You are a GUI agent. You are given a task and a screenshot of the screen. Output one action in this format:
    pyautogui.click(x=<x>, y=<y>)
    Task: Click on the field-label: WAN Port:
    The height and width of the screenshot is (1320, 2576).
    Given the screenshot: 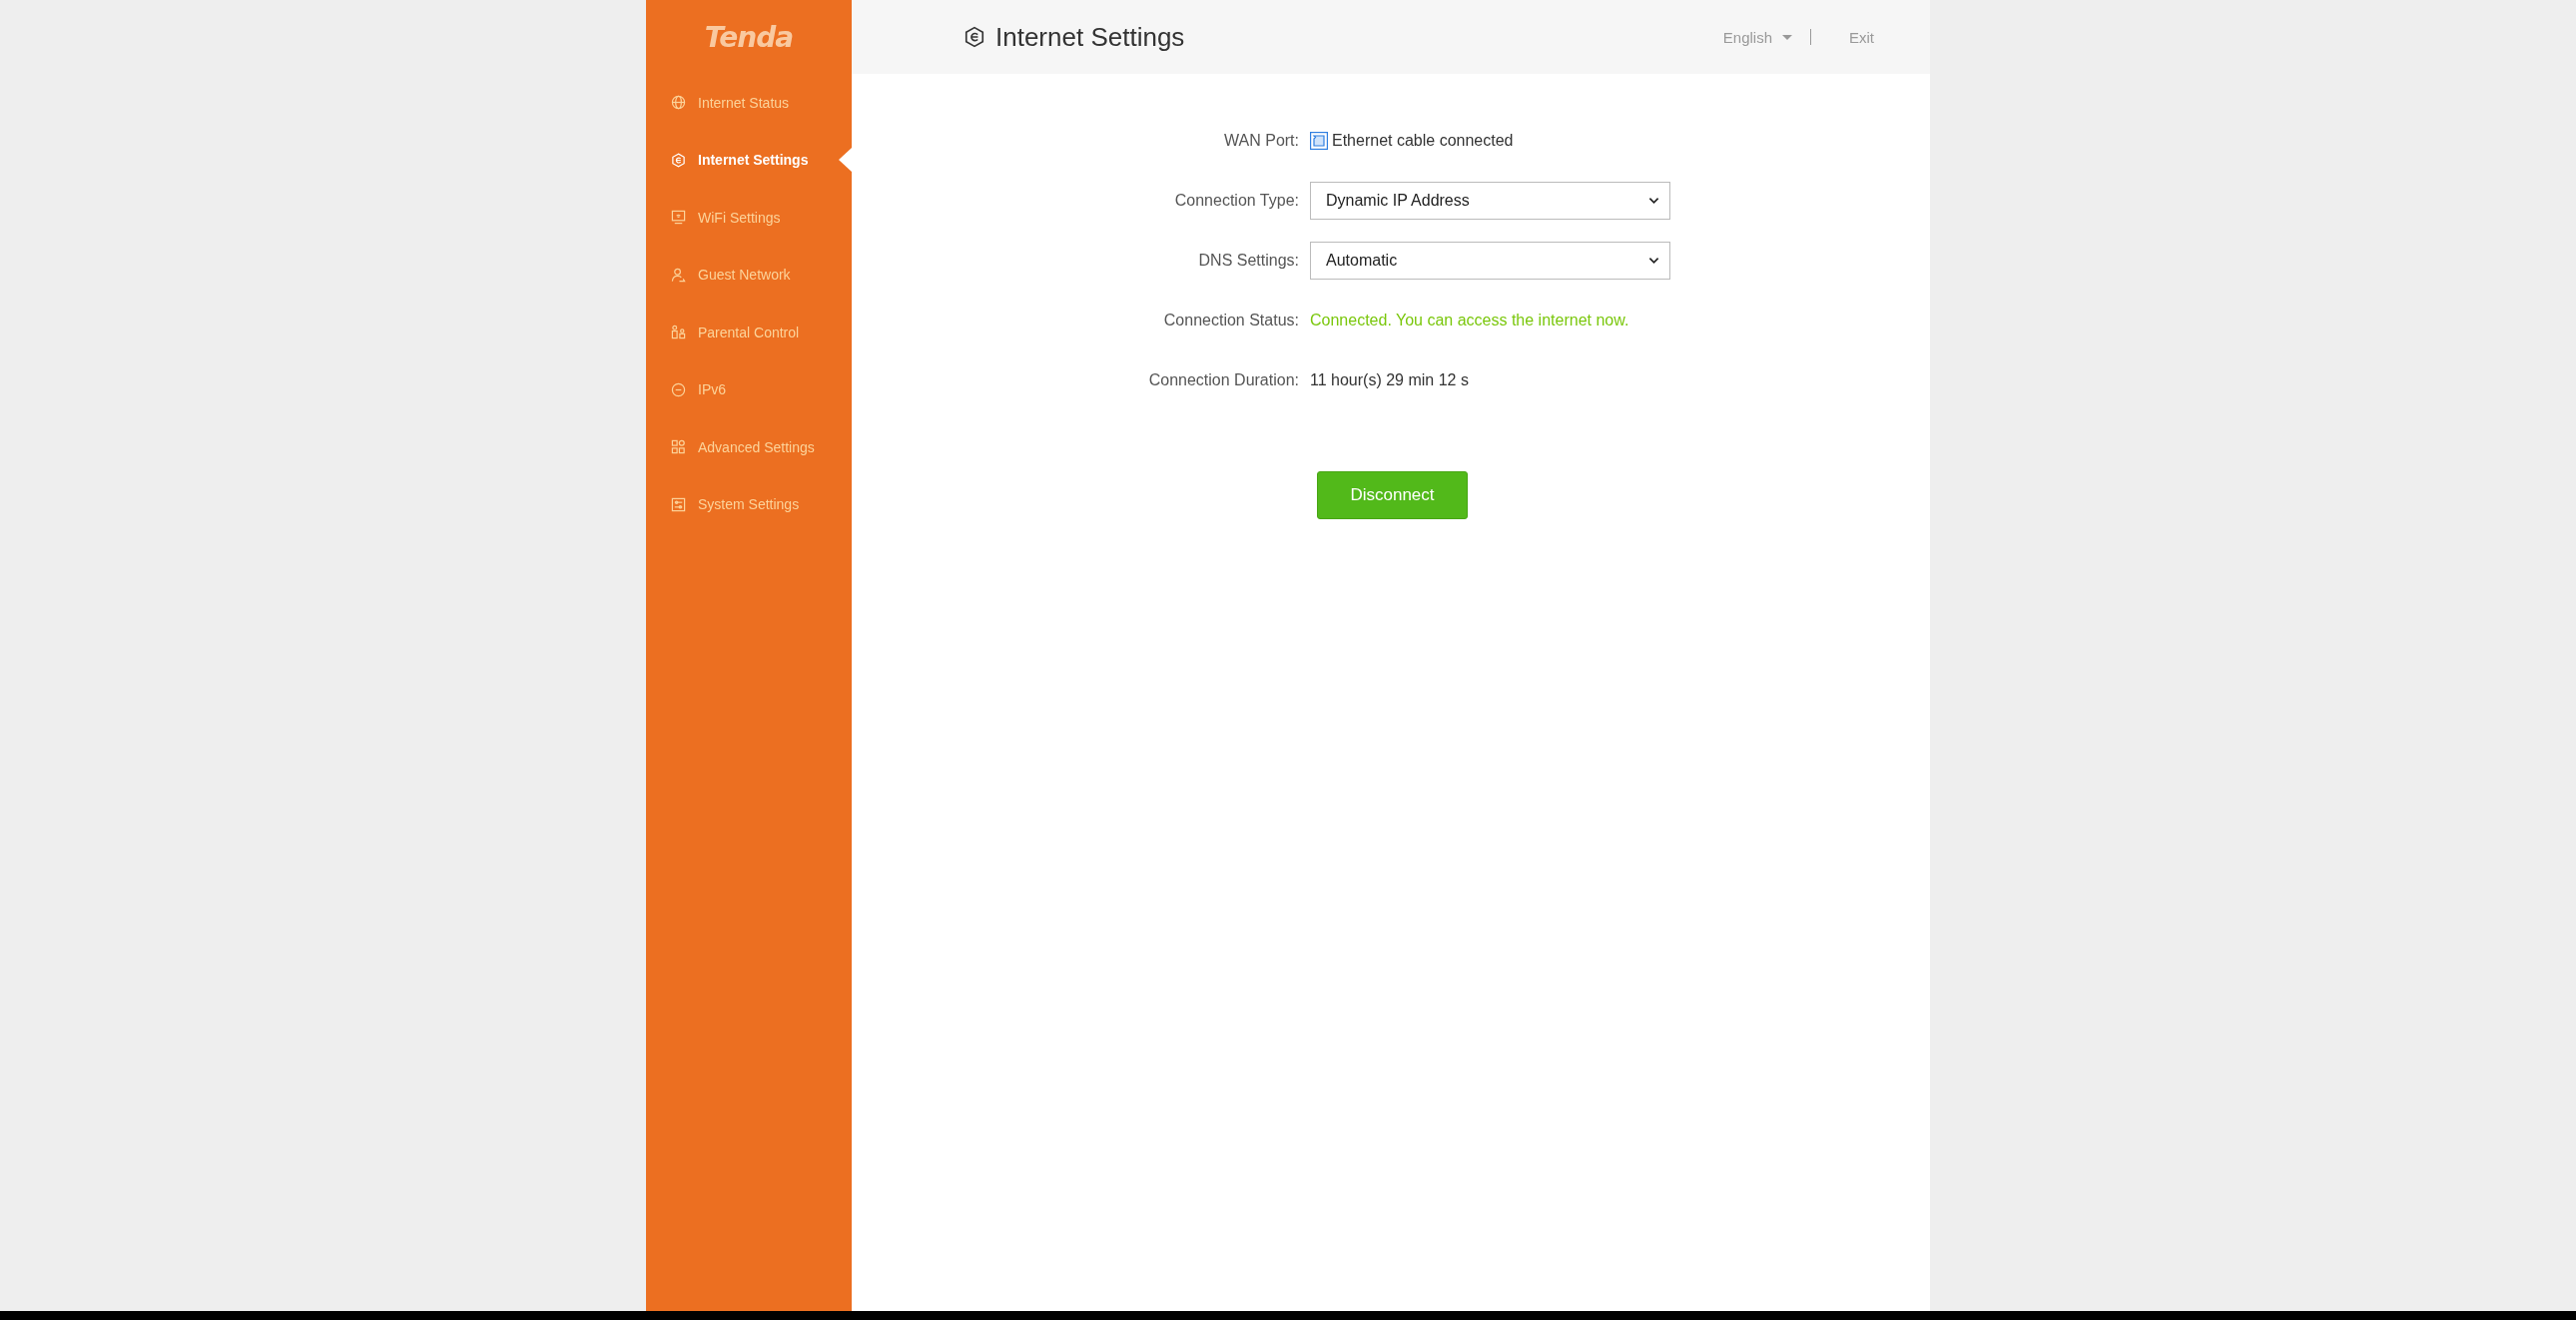 What is the action you would take?
    pyautogui.click(x=1261, y=141)
    